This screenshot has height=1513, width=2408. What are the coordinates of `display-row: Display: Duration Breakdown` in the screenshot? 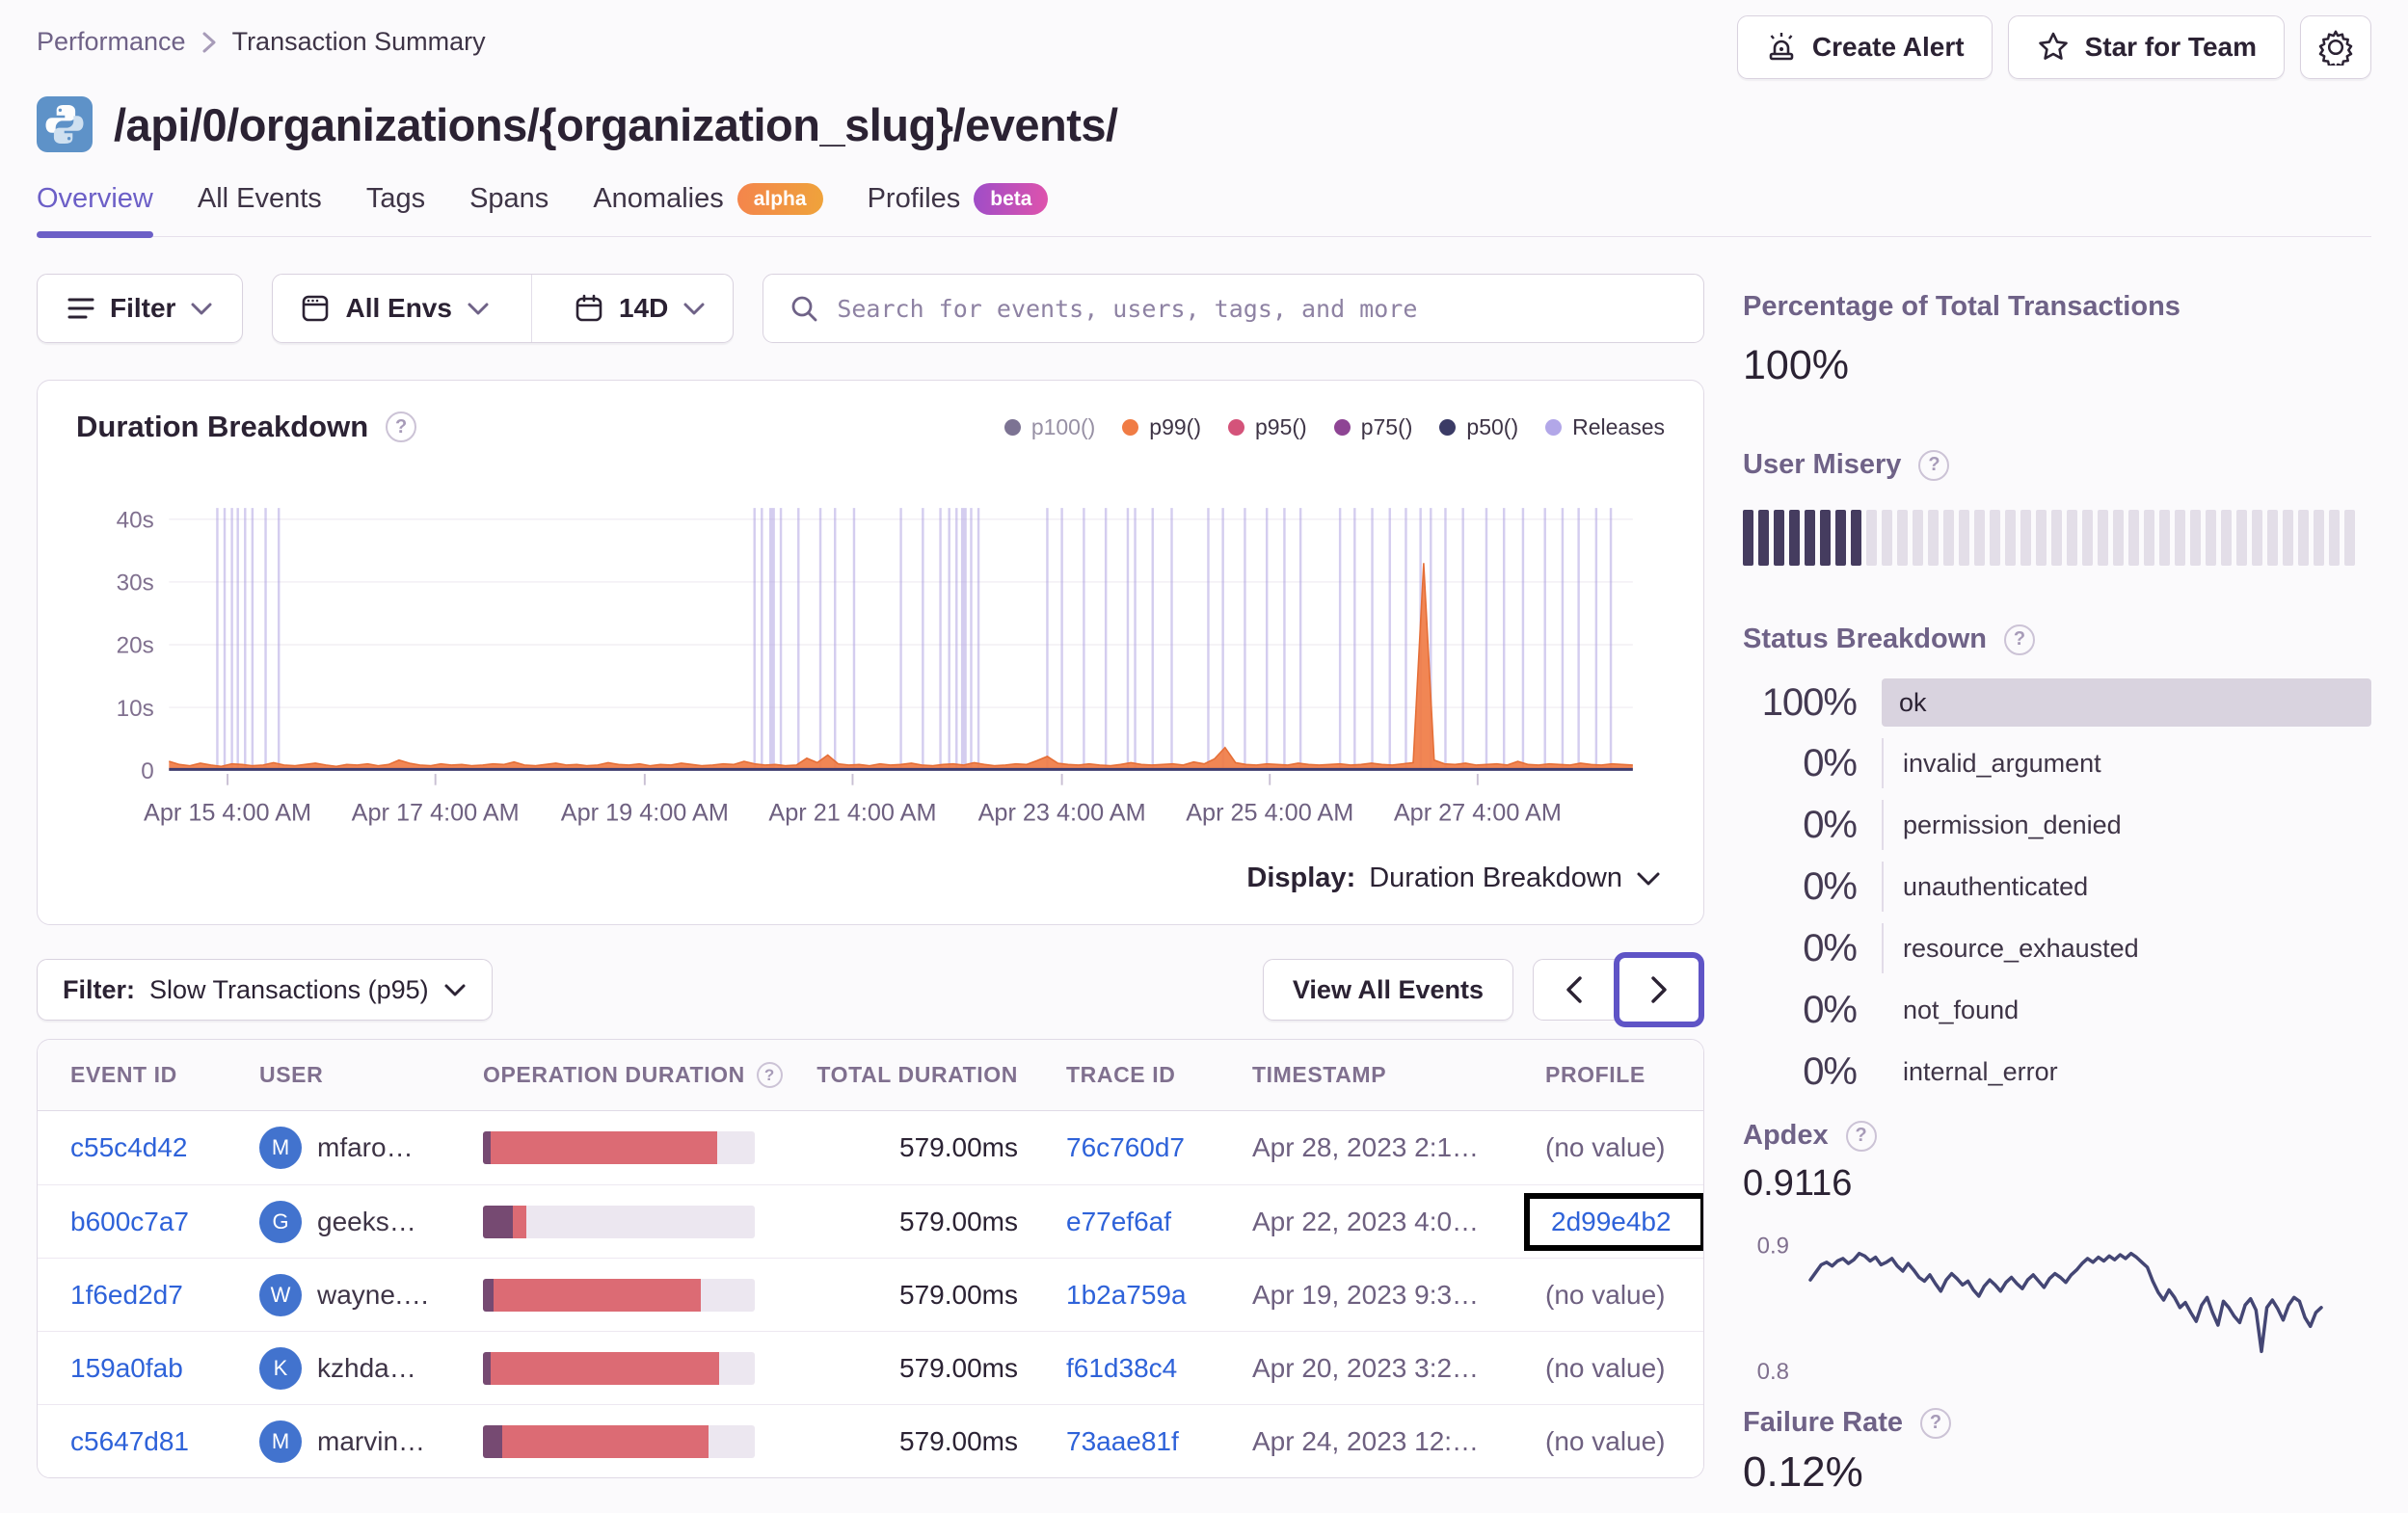 It's located at (870, 879).